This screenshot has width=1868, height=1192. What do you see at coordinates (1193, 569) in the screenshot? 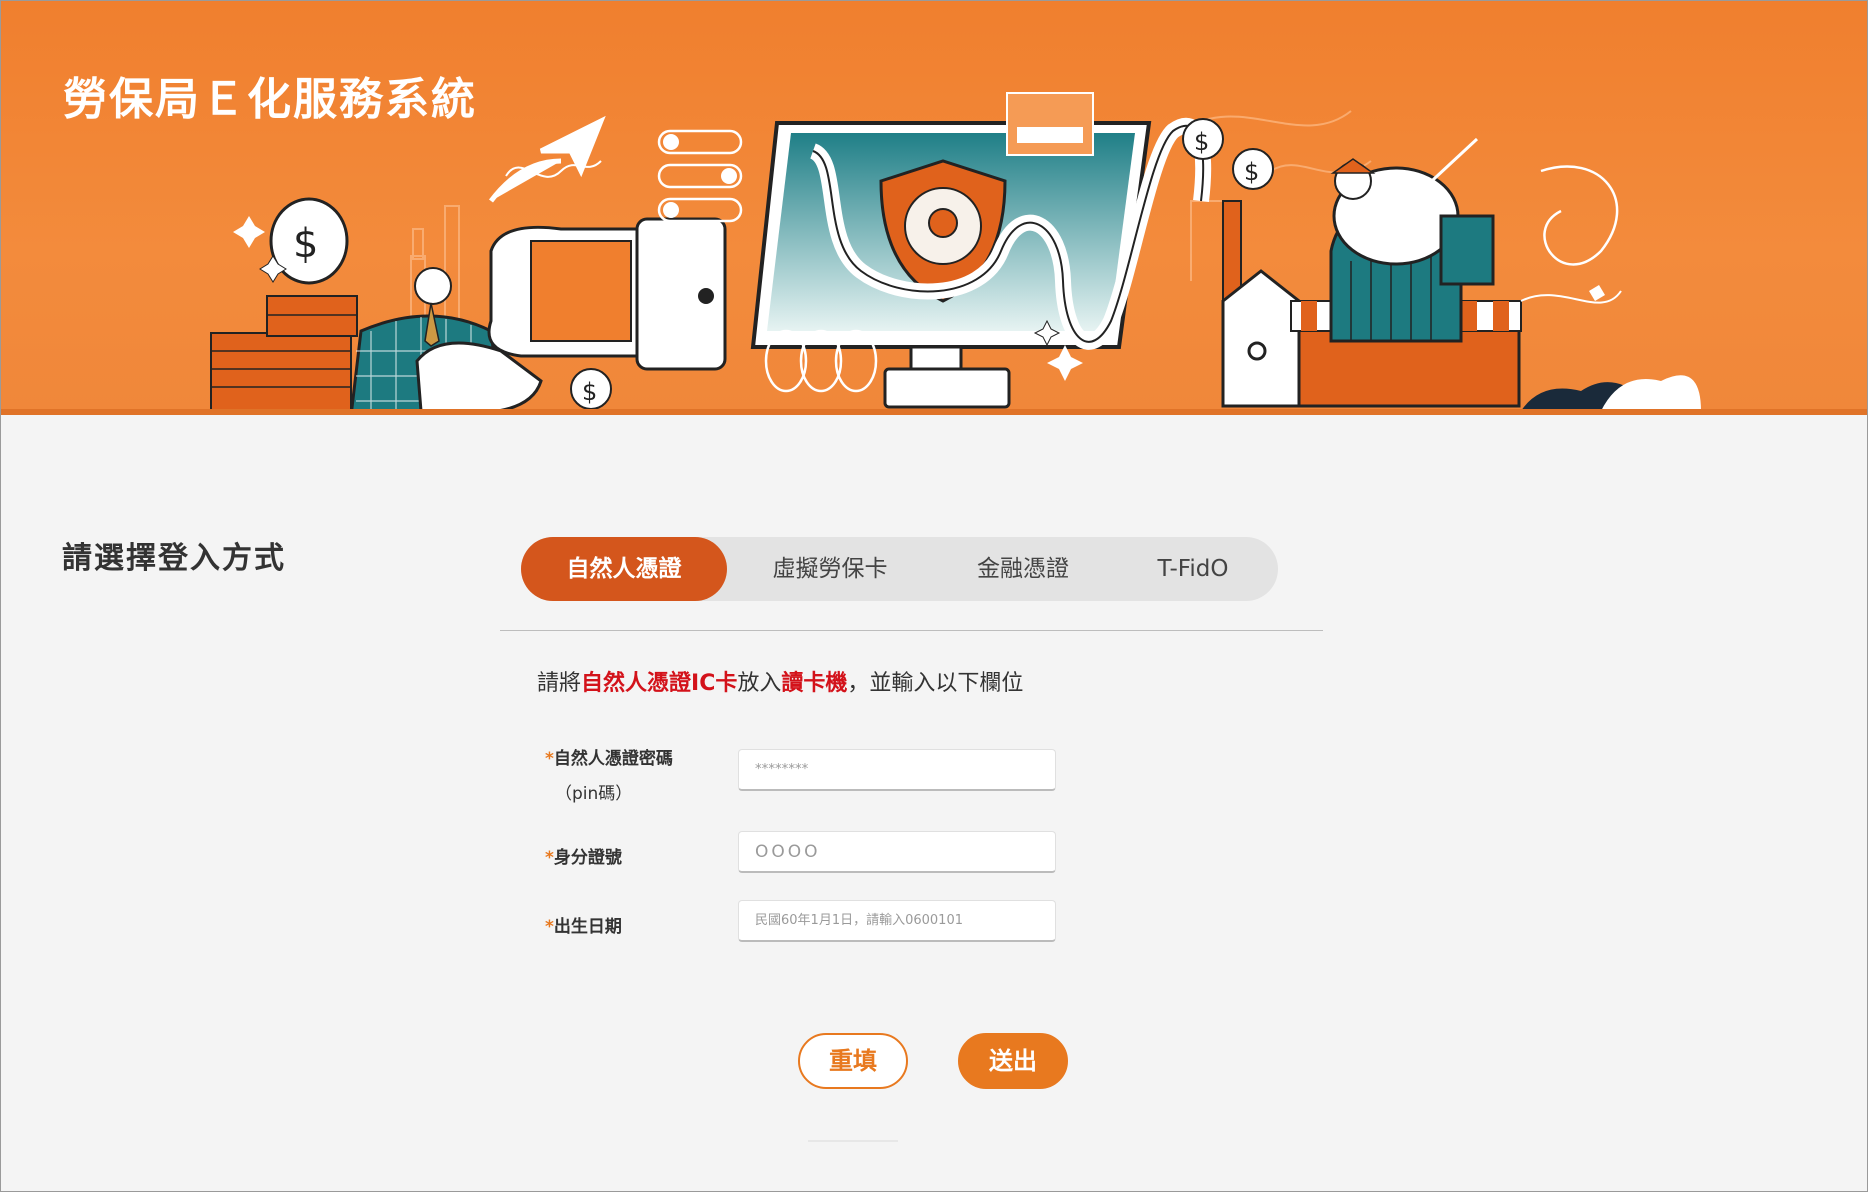
I see `tab-t-fido: T-FidO` at bounding box center [1193, 569].